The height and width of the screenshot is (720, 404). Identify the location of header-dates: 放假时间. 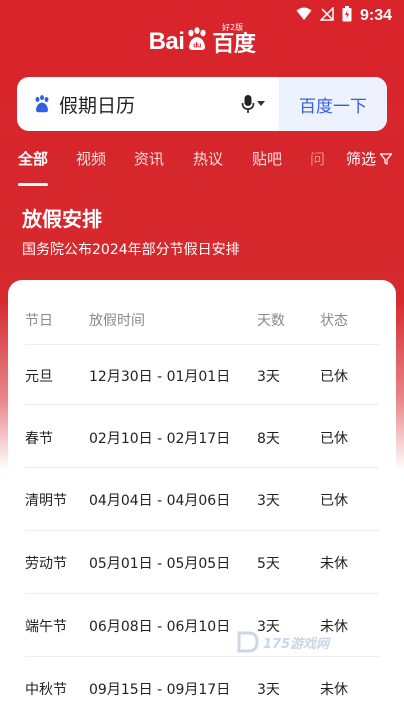
(117, 321).